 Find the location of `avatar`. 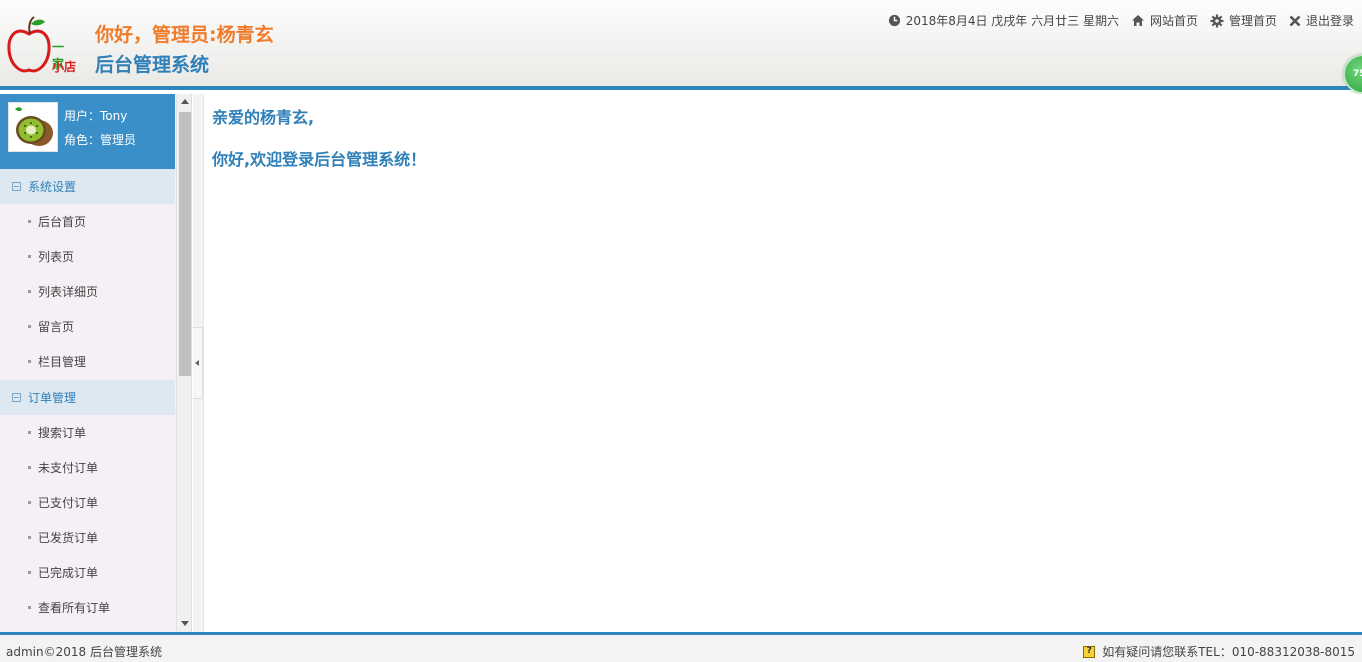

avatar is located at coordinates (33, 127).